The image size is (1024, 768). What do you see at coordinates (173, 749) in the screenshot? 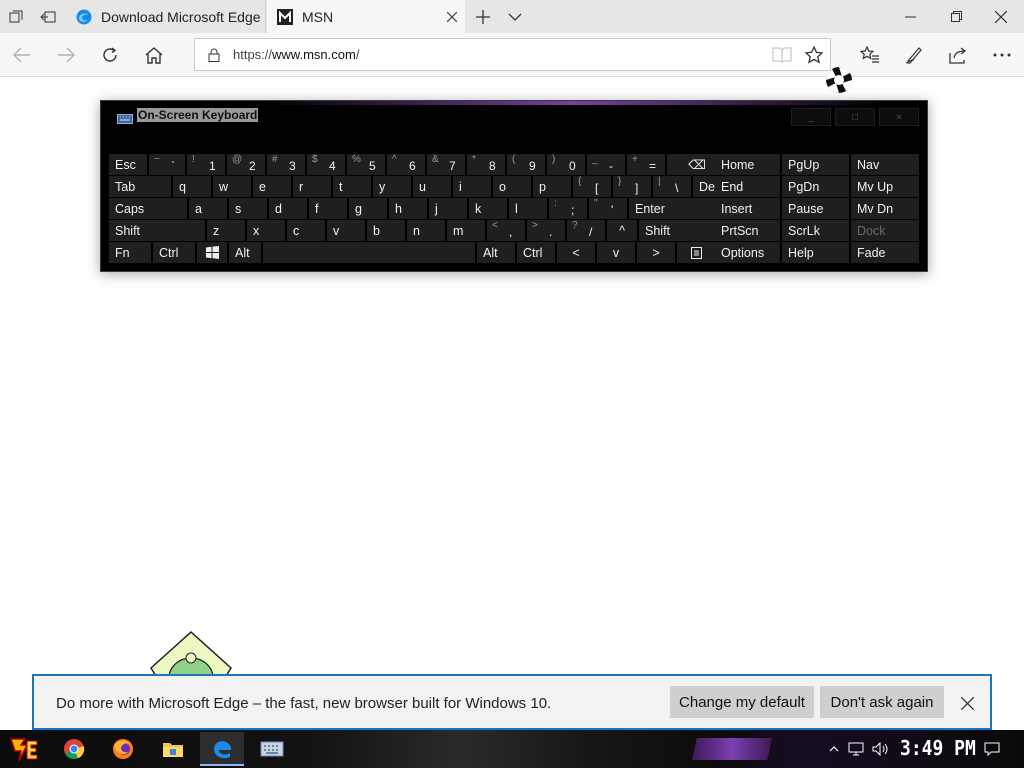
I see `file-explorer-icon` at bounding box center [173, 749].